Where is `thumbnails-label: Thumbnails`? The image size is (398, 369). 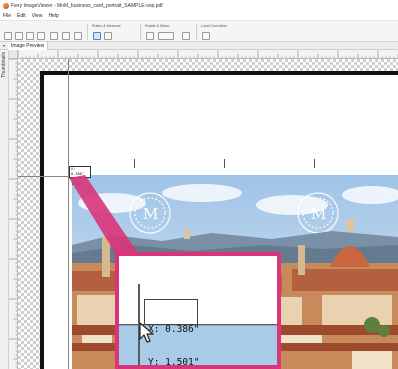 thumbnails-label: Thumbnails is located at coordinates (4, 65).